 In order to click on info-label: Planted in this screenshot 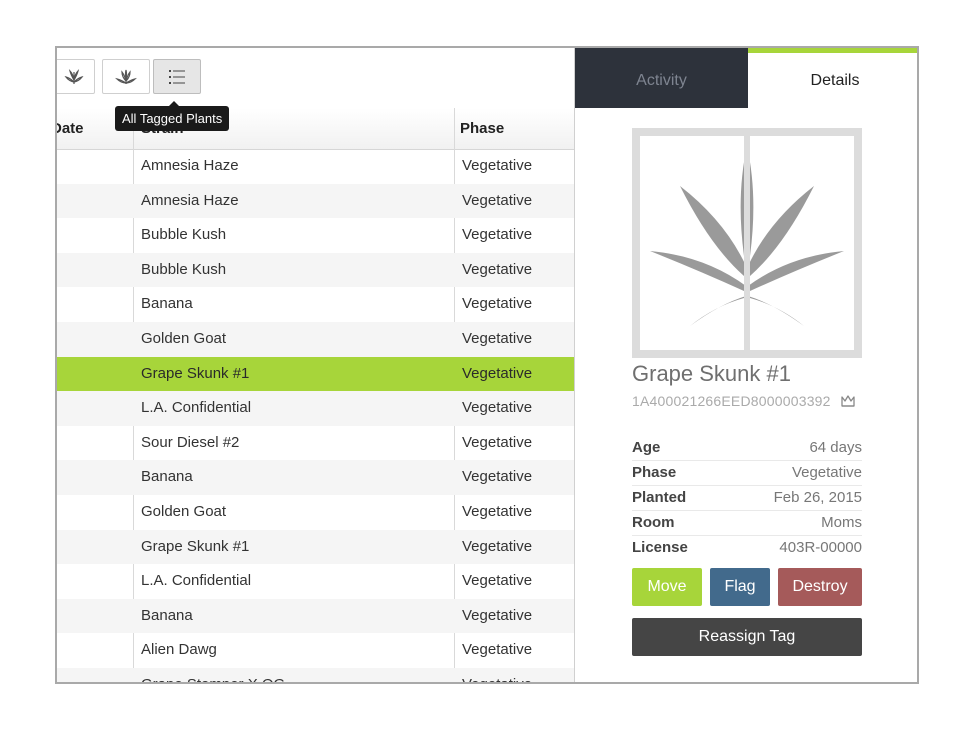, I will do `click(659, 497)`.